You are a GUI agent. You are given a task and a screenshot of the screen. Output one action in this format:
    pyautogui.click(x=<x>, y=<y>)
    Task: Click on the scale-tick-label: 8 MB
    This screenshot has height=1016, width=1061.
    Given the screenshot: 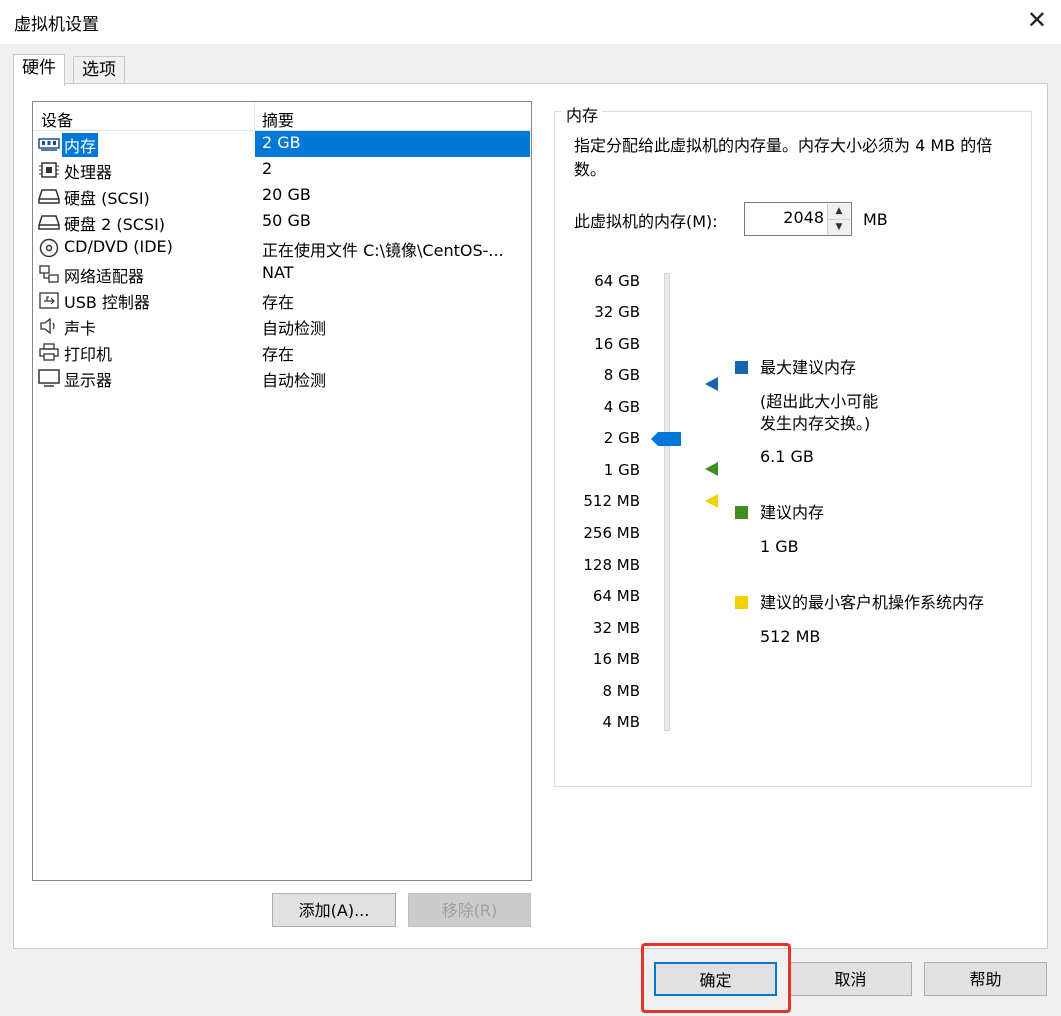 What is the action you would take?
    pyautogui.click(x=621, y=691)
    